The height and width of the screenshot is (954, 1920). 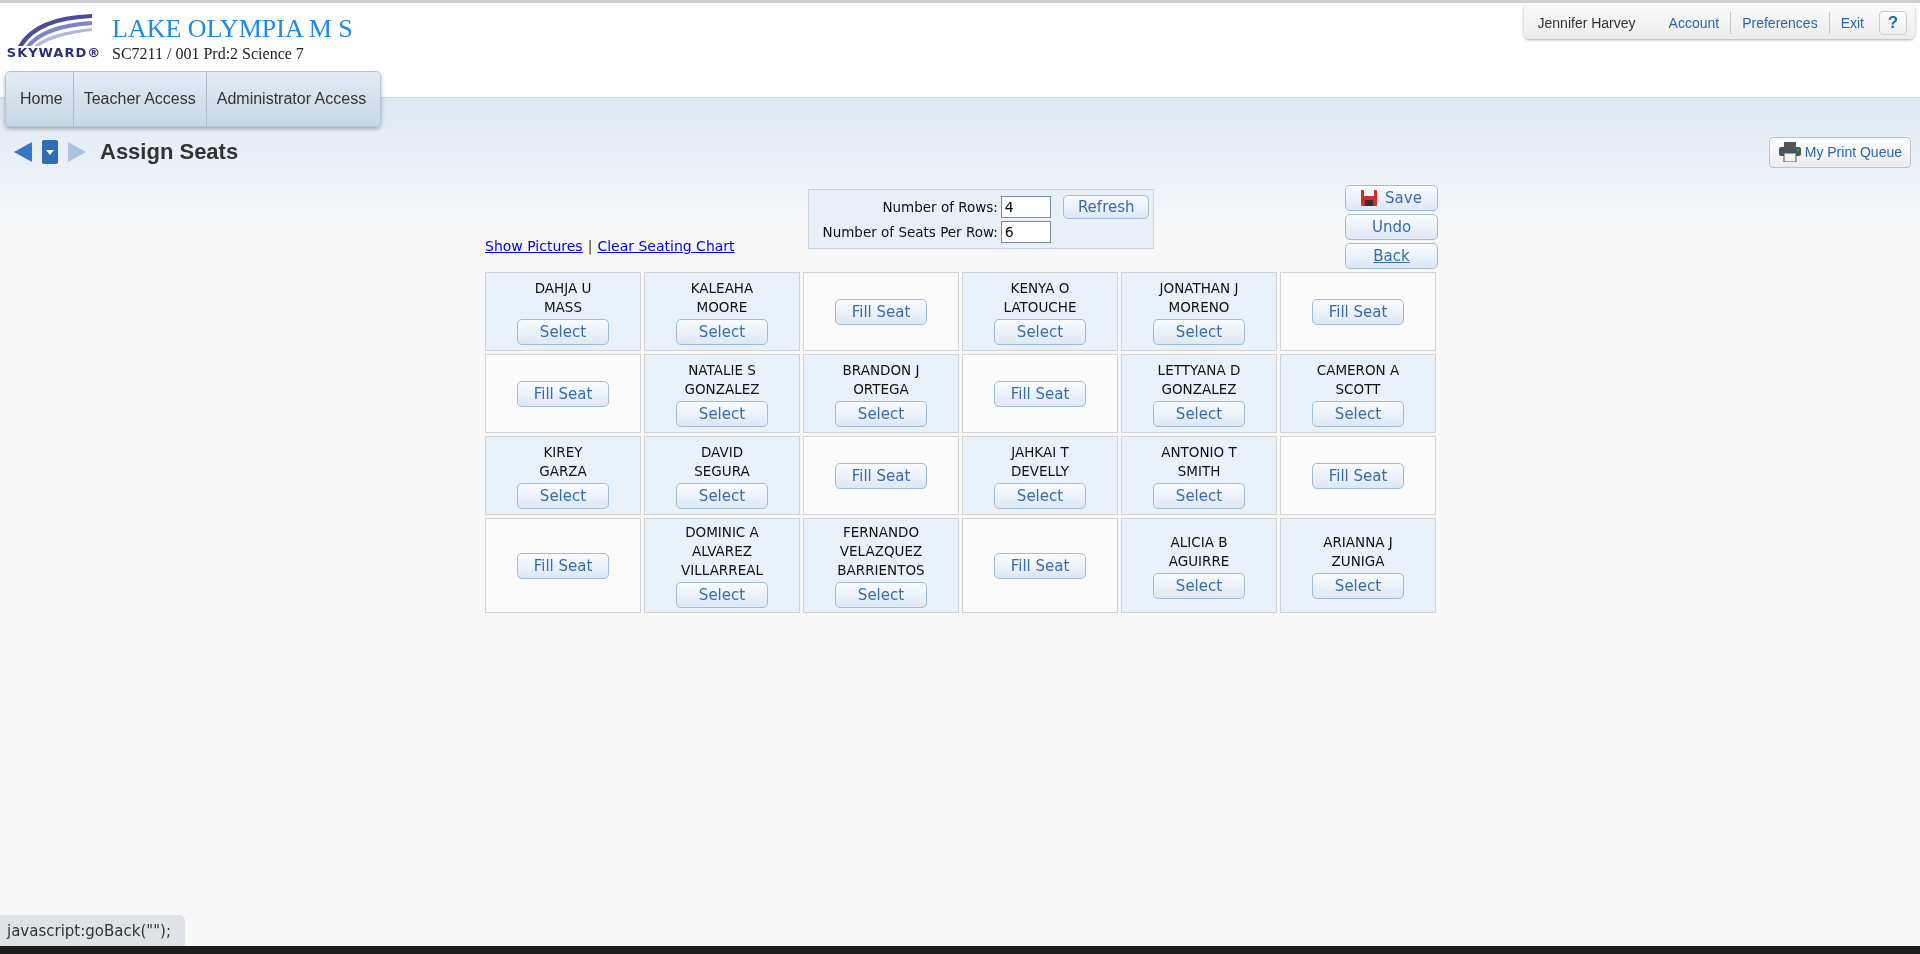 I want to click on student-name: DOMINIC A ALVAREZ VILLARREAL, so click(x=722, y=551).